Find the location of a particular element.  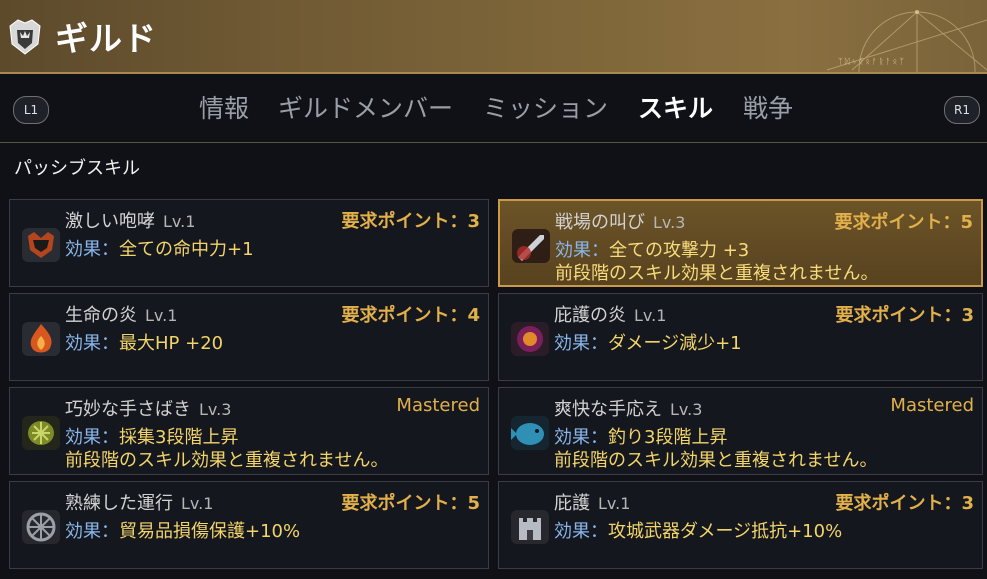

skill-name: 庇護 is located at coordinates (572, 503).